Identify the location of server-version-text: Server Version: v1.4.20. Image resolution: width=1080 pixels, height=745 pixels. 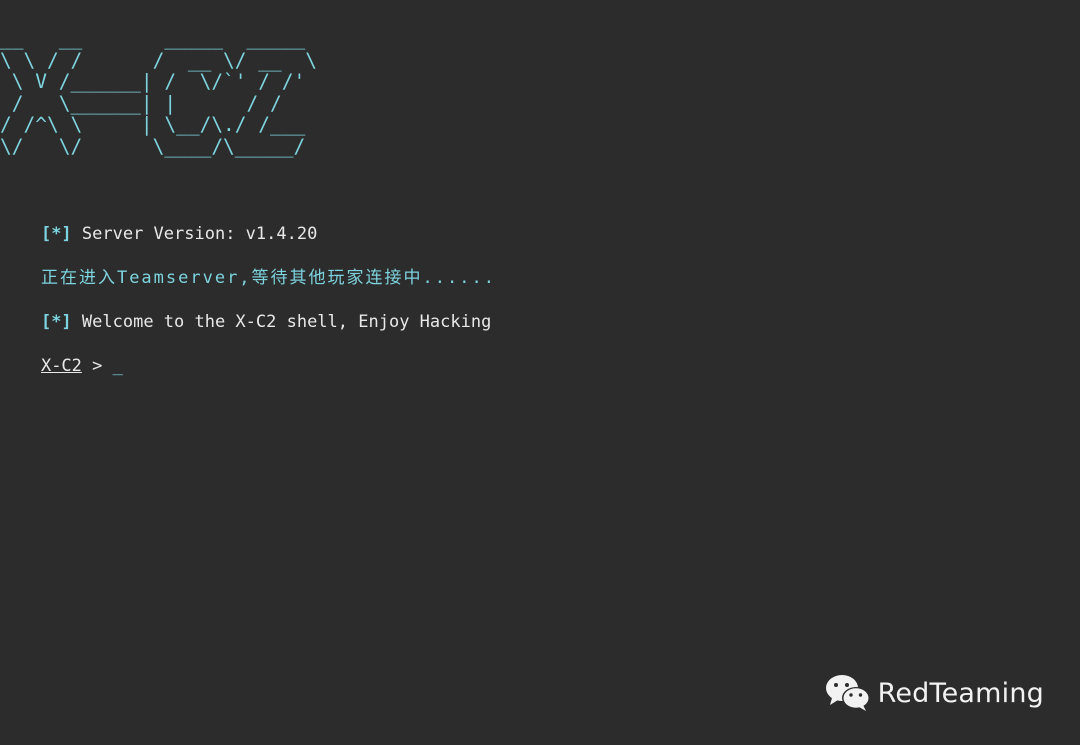
(194, 234).